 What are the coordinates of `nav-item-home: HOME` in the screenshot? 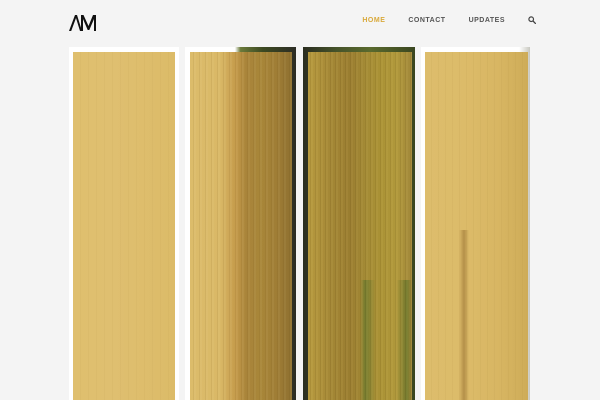 It's located at (373, 20).